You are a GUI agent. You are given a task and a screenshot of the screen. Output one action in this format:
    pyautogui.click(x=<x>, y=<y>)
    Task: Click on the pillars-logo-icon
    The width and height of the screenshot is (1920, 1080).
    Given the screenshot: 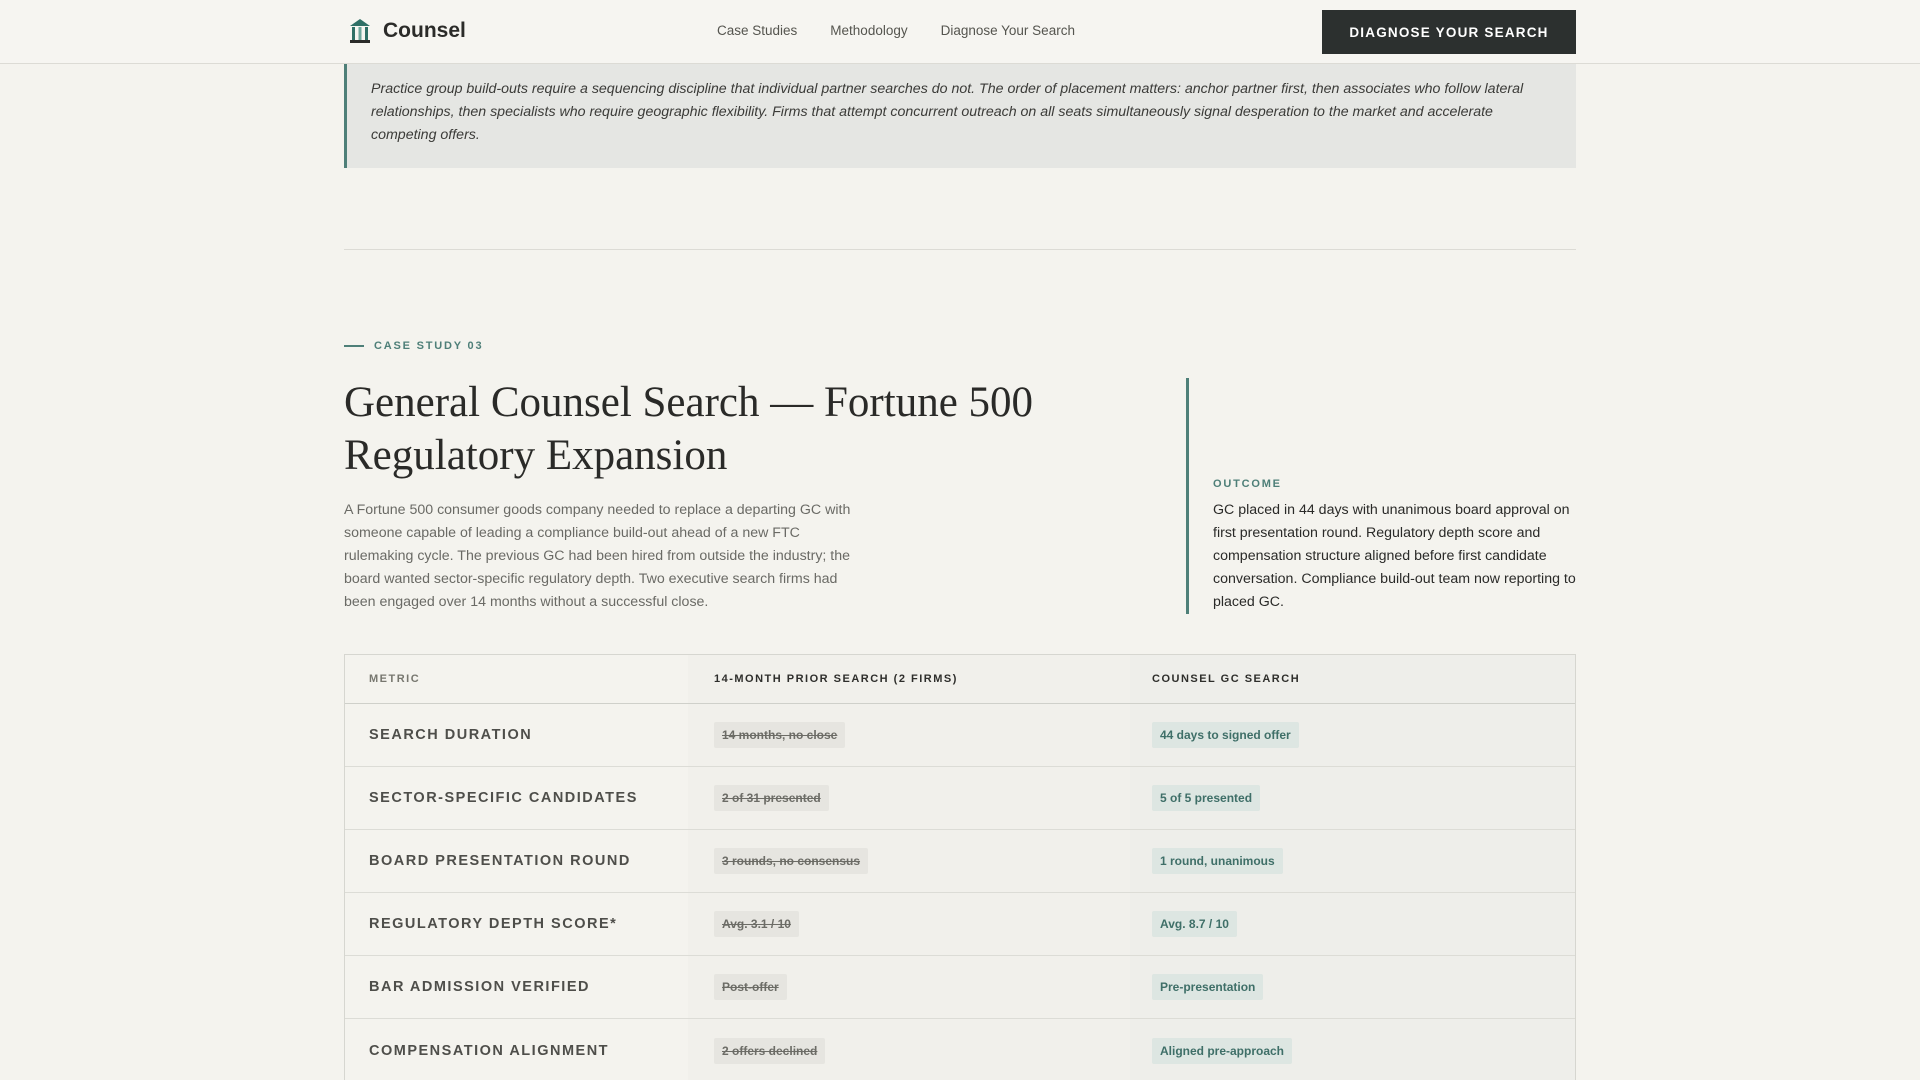 What is the action you would take?
    pyautogui.click(x=360, y=31)
    